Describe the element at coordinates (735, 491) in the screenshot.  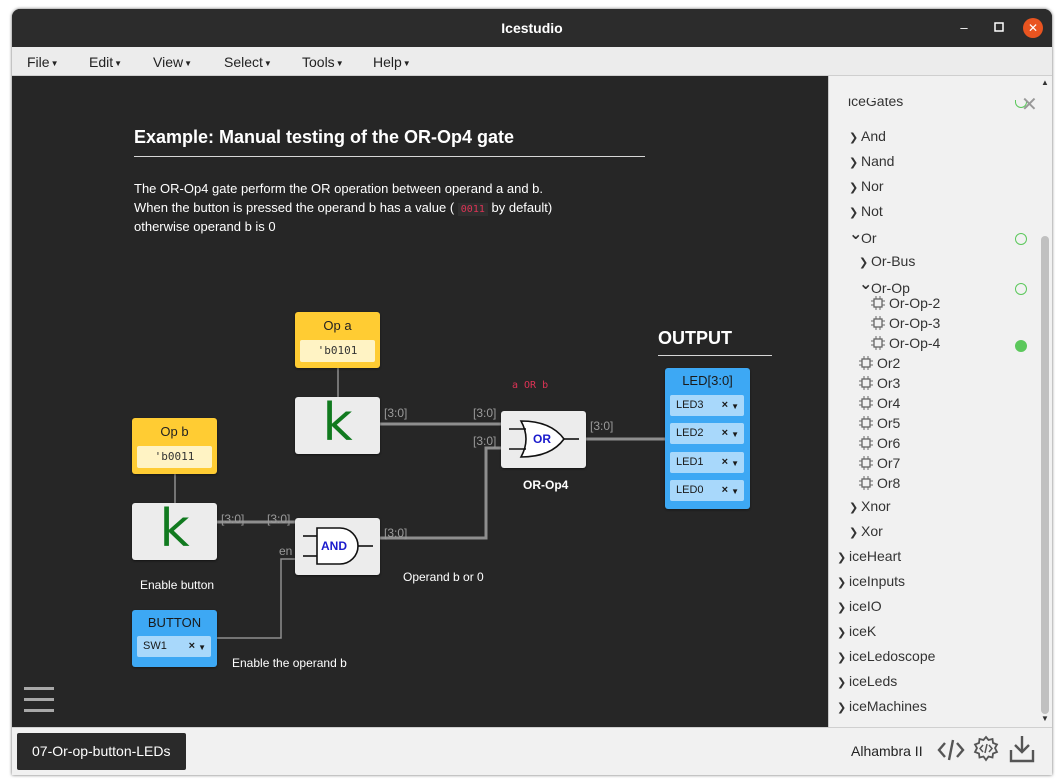
I see `caret-down-icon: ▼` at that location.